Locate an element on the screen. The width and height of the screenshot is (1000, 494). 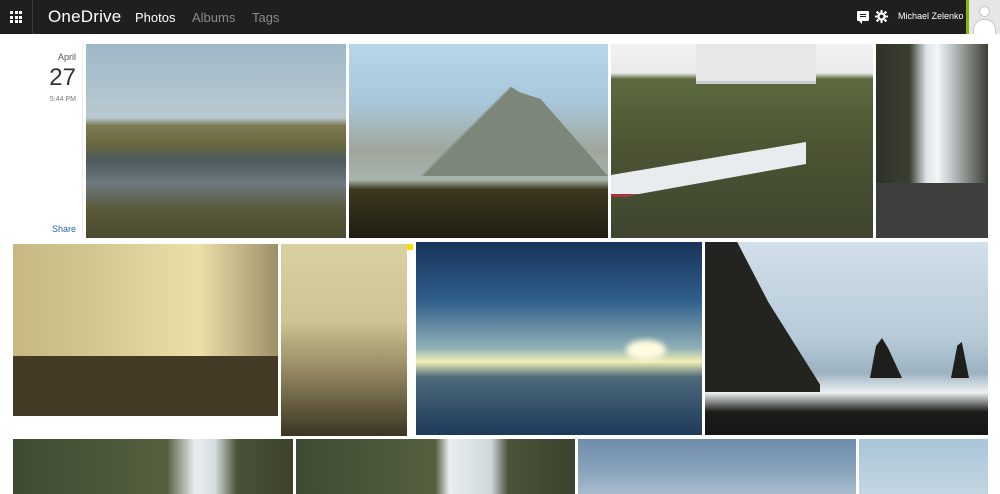
app-launcher-icon is located at coordinates (16, 17).